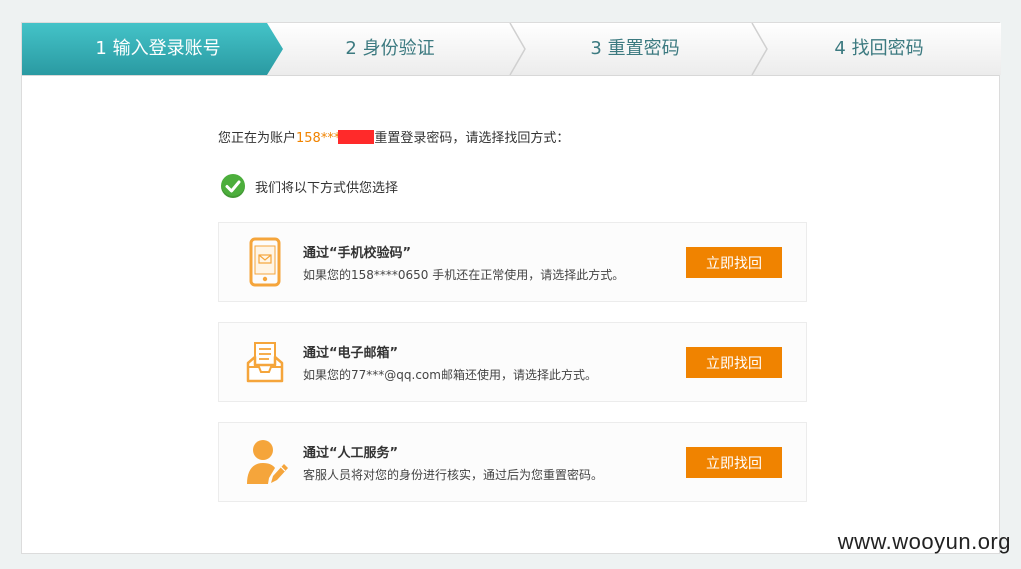 This screenshot has height=569, width=1021. I want to click on mail-inbox-icon, so click(265, 362).